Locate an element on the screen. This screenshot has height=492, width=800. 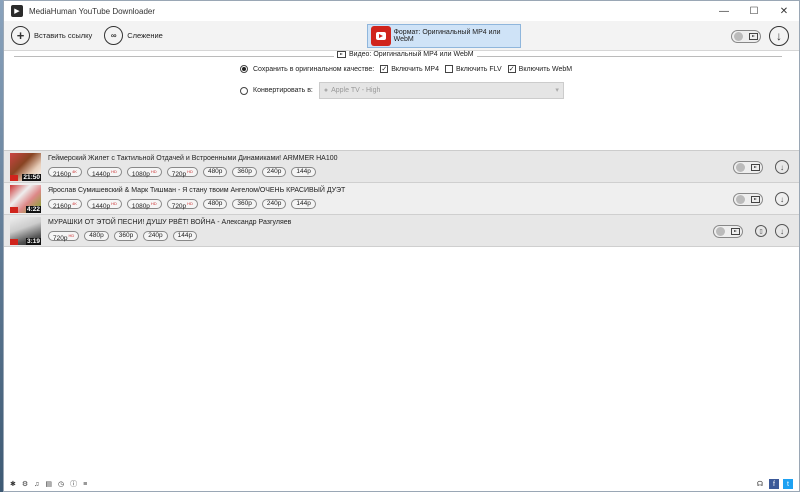
item-actions: ↓ is located at coordinates (761, 199).